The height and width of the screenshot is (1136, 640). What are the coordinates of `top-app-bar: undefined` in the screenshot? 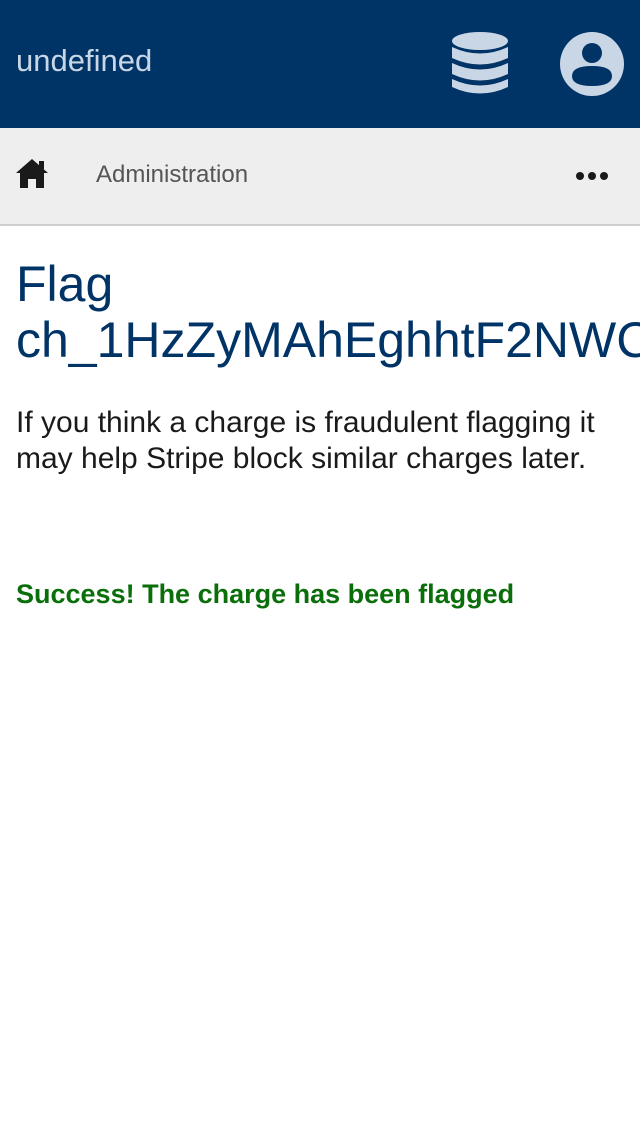 It's located at (320, 64).